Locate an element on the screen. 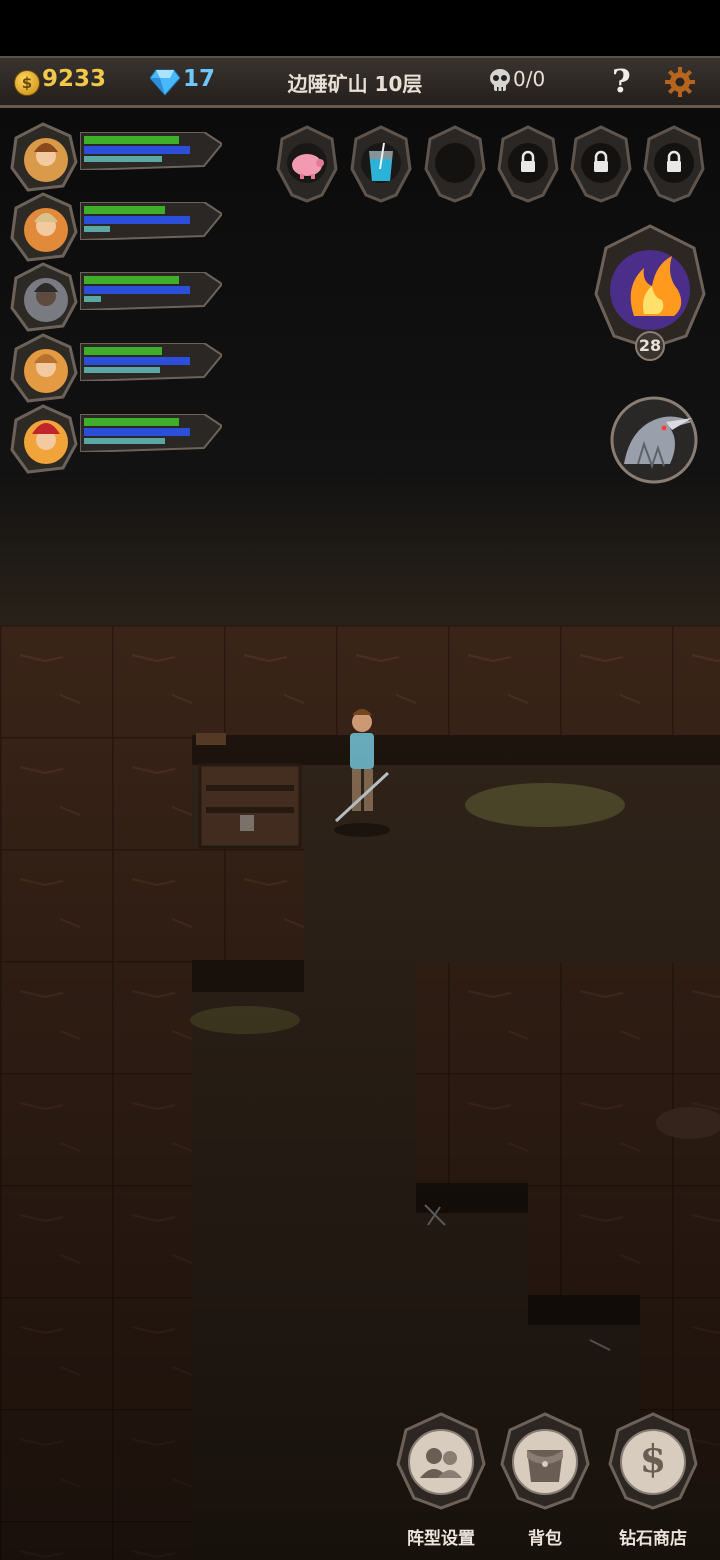  formation-icon is located at coordinates (441, 1461).